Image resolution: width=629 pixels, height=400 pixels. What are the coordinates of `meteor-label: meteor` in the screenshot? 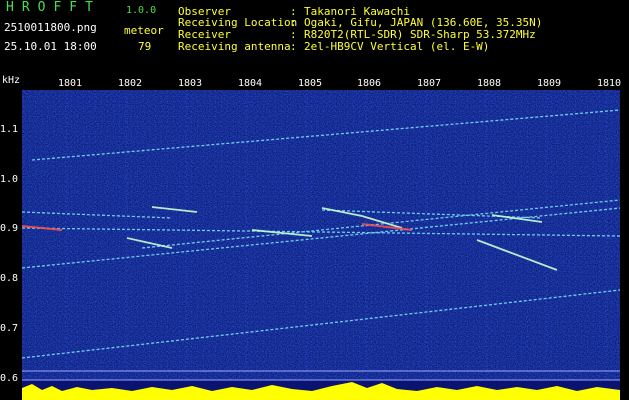 It's located at (144, 30).